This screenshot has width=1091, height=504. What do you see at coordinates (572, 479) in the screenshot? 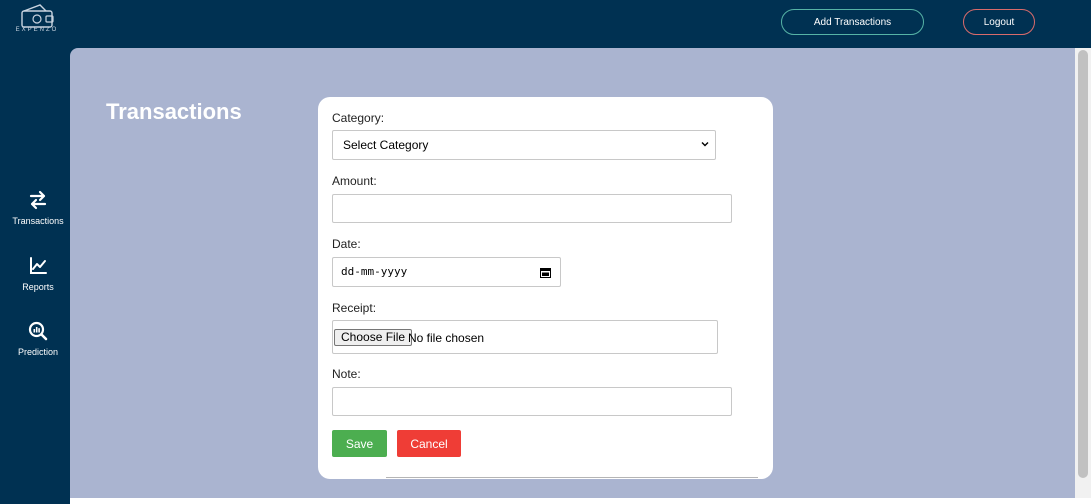
I see `card-divider` at bounding box center [572, 479].